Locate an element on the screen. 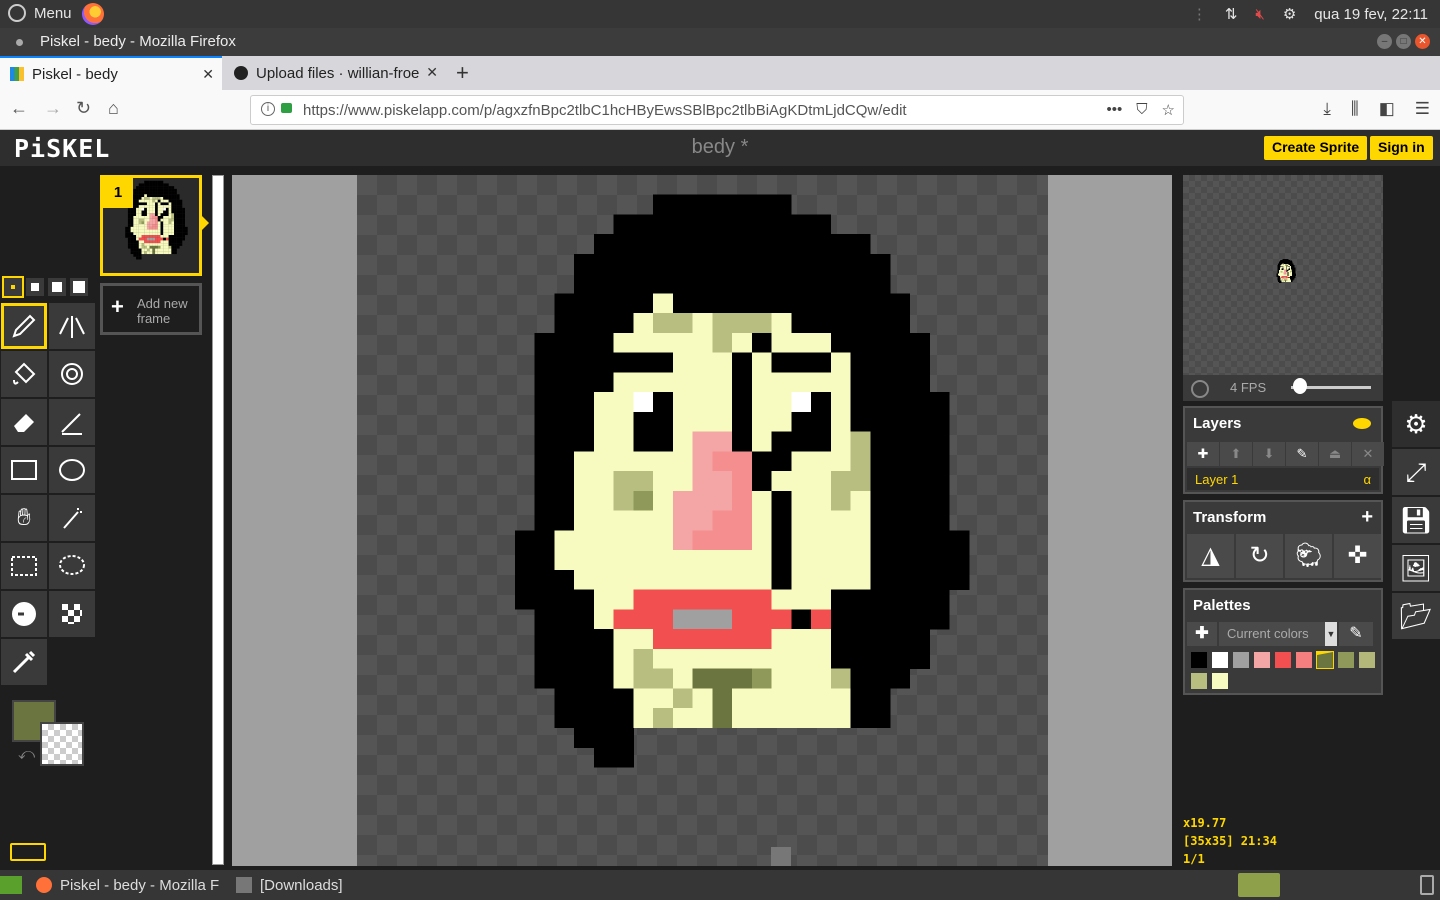  downloads-icon: ⤓ is located at coordinates (1327, 109).